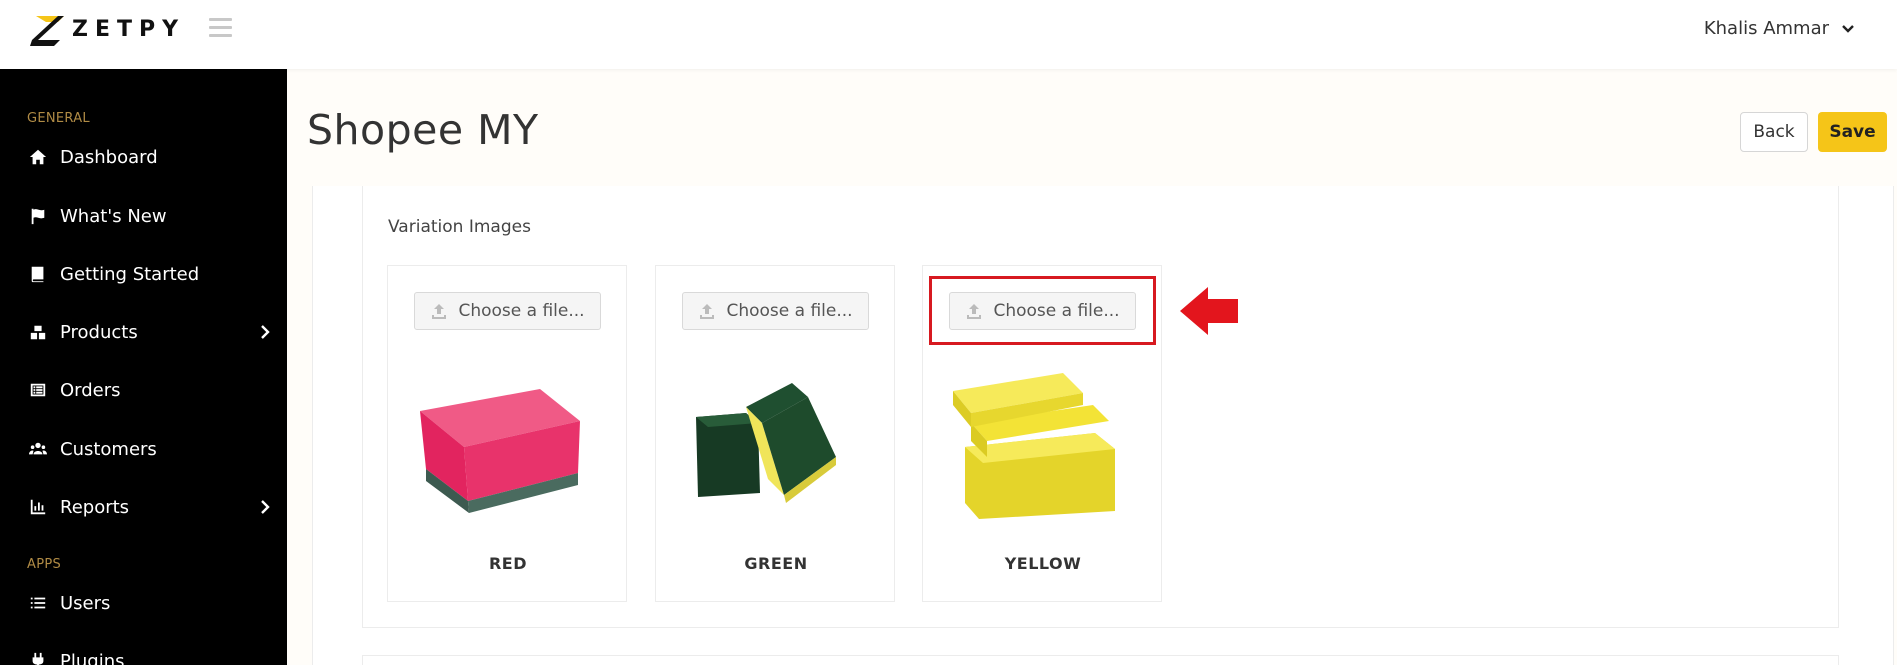 This screenshot has height=665, width=1897. Describe the element at coordinates (1042, 310) in the screenshot. I see `highlight-box` at that location.